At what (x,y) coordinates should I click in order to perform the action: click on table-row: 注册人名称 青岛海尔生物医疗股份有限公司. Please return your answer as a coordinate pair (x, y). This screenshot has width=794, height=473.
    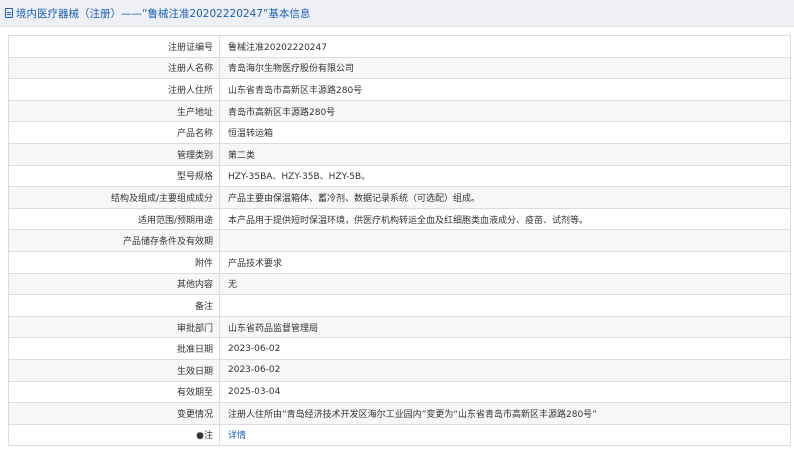
    Looking at the image, I should click on (399, 68).